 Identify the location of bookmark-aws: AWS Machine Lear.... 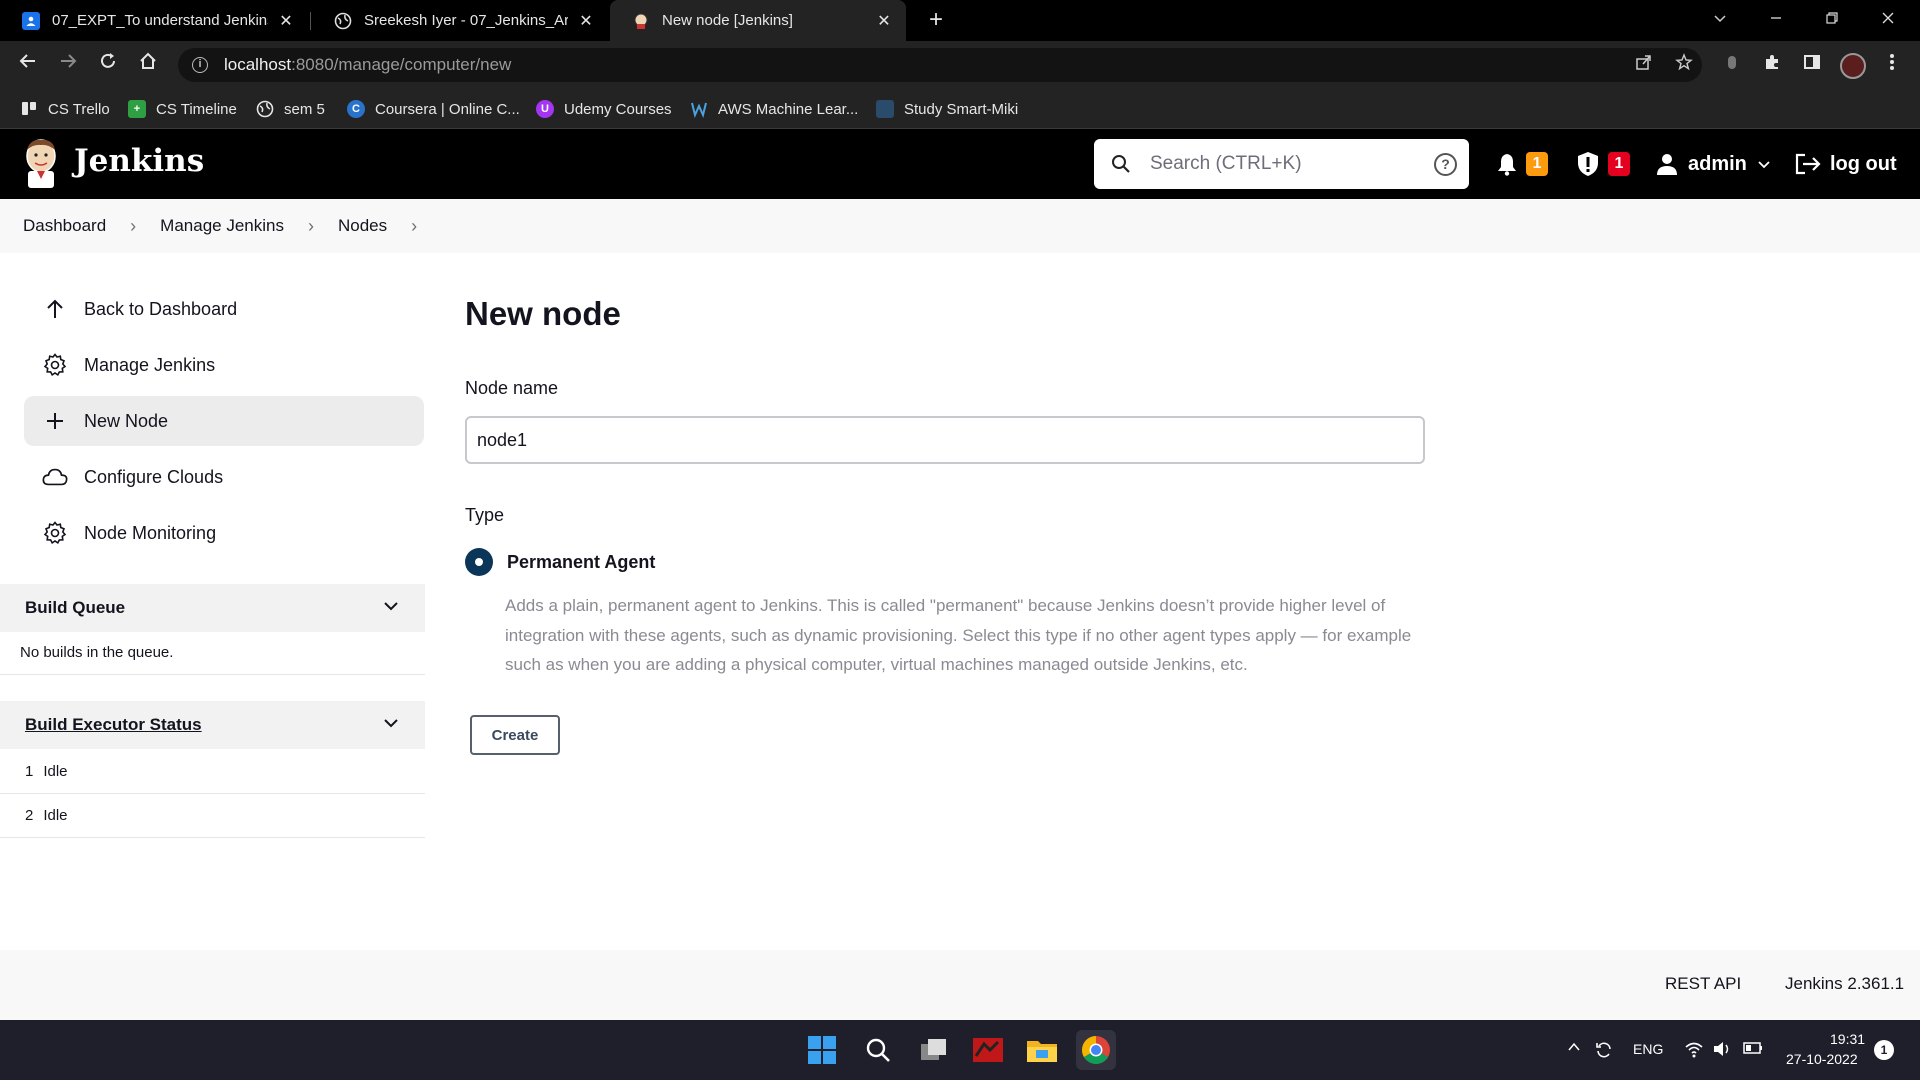
(774, 109).